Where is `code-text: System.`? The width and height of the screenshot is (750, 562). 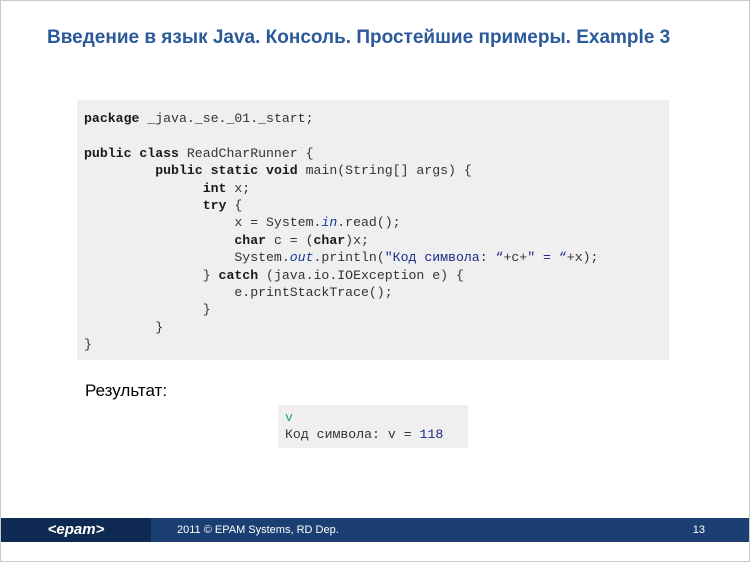 code-text: System. is located at coordinates (187, 258).